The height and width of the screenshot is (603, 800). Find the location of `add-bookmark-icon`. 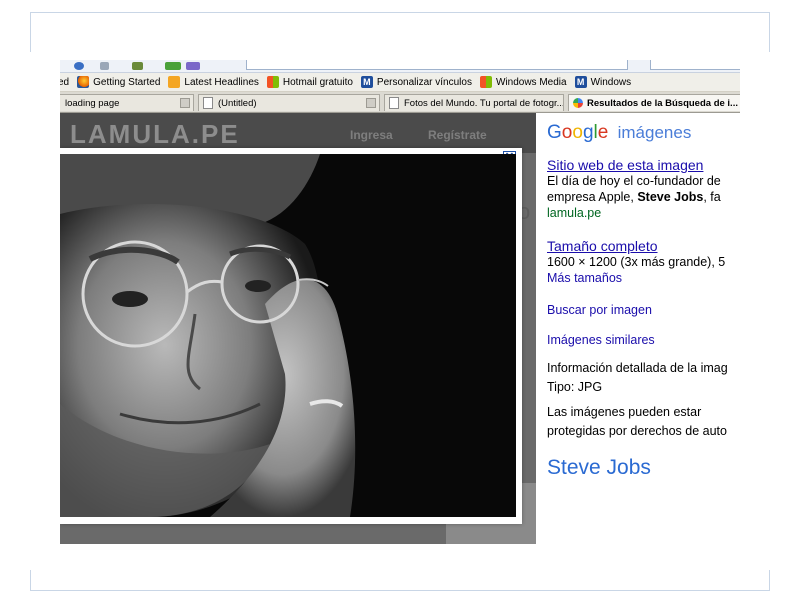

add-bookmark-icon is located at coordinates (173, 66).